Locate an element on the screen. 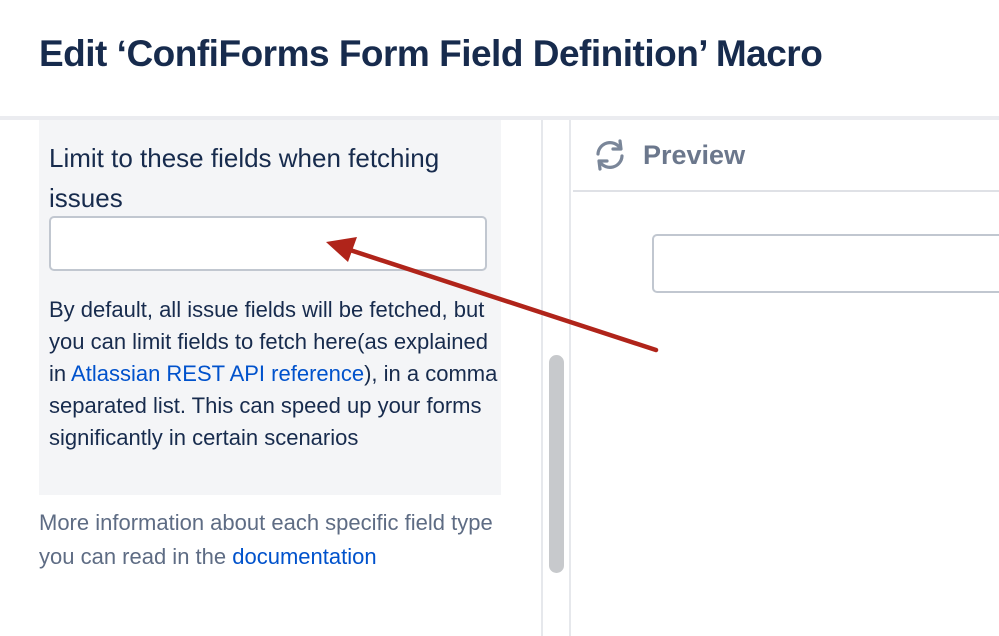 The height and width of the screenshot is (636, 999). refresh-icon is located at coordinates (610, 155).